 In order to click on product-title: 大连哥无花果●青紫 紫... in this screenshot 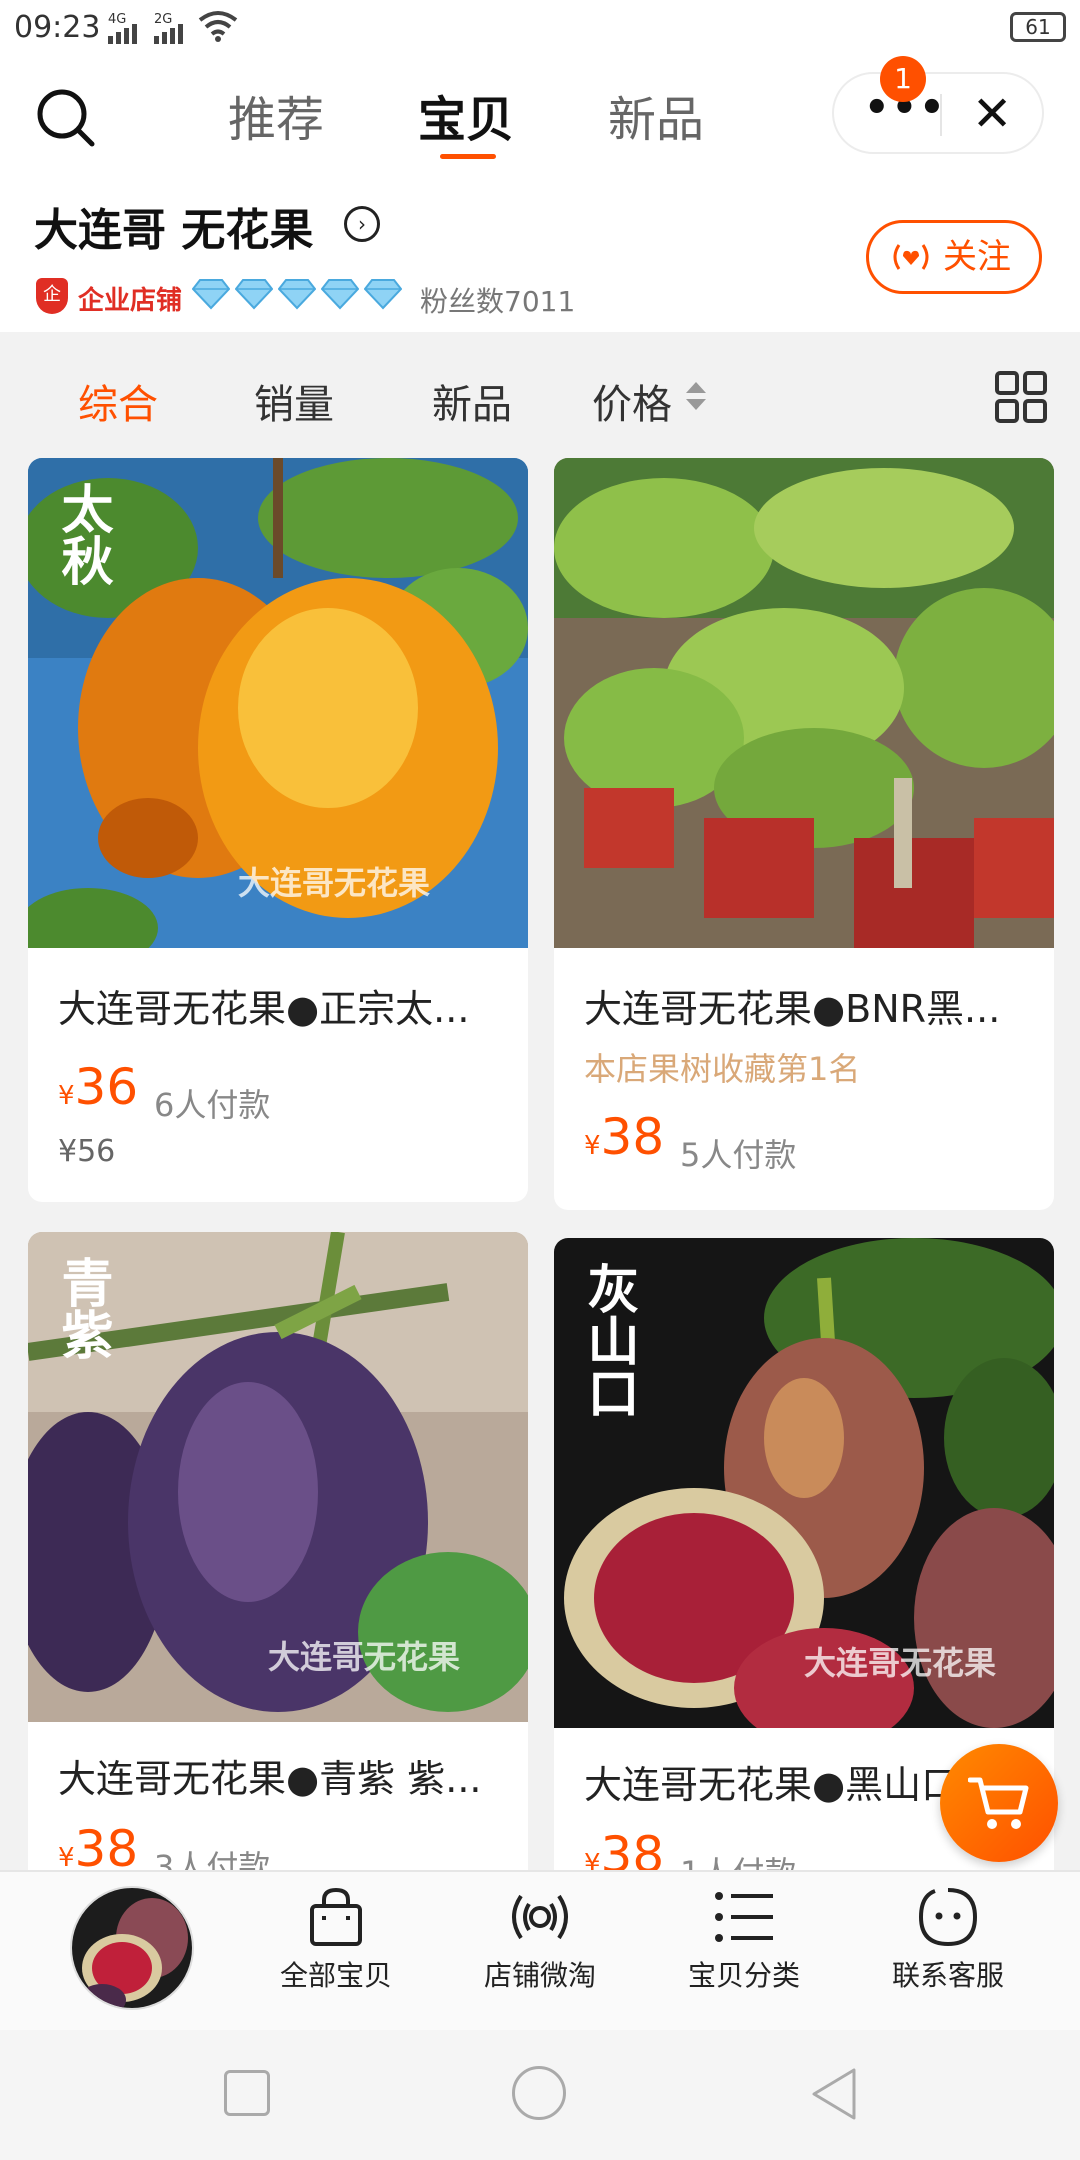, I will do `click(278, 1775)`.